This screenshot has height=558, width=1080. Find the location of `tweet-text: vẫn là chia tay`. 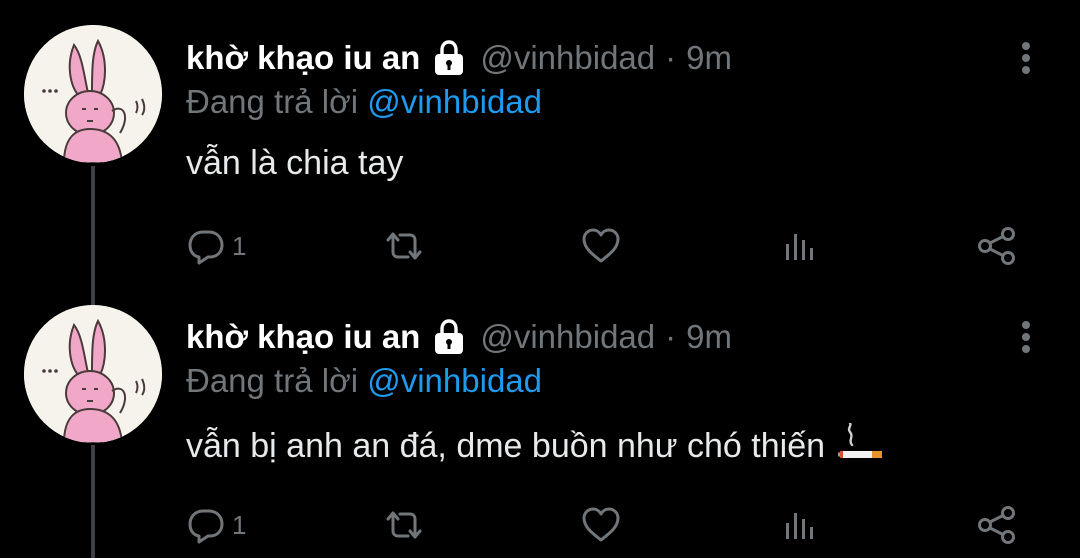

tweet-text: vẫn là chia tay is located at coordinates (294, 163).